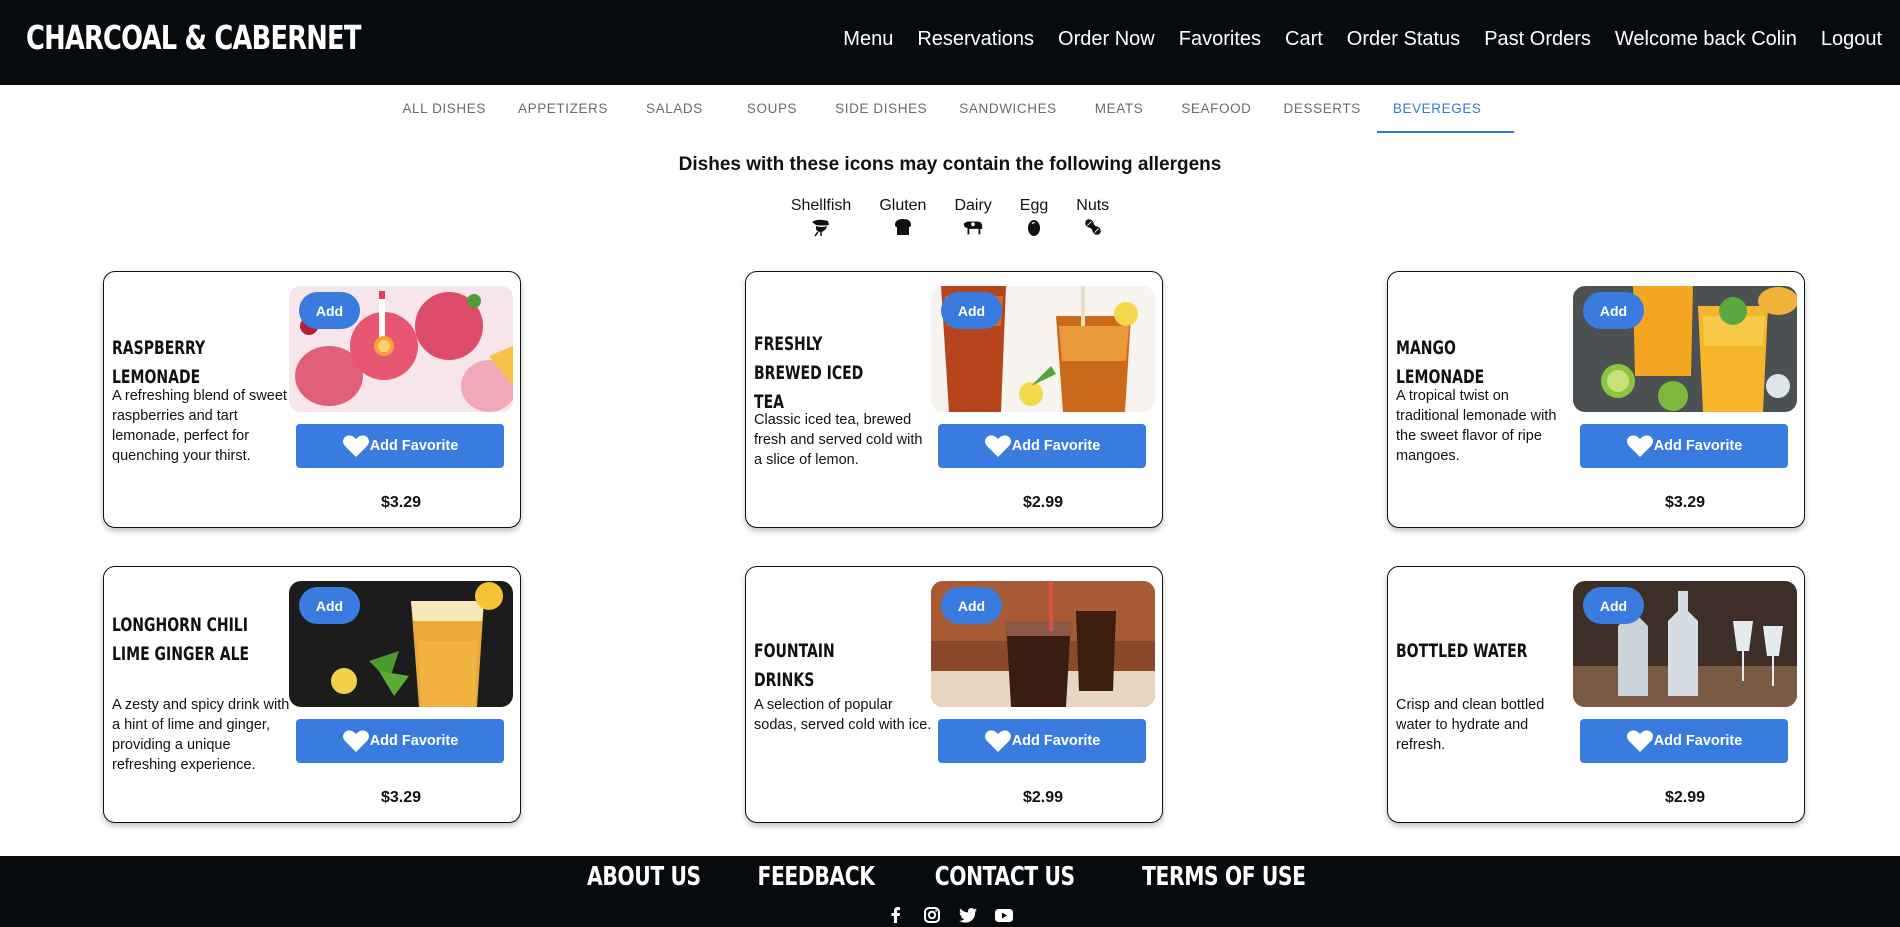  What do you see at coordinates (975, 39) in the screenshot?
I see `nav-reservations: Reservations` at bounding box center [975, 39].